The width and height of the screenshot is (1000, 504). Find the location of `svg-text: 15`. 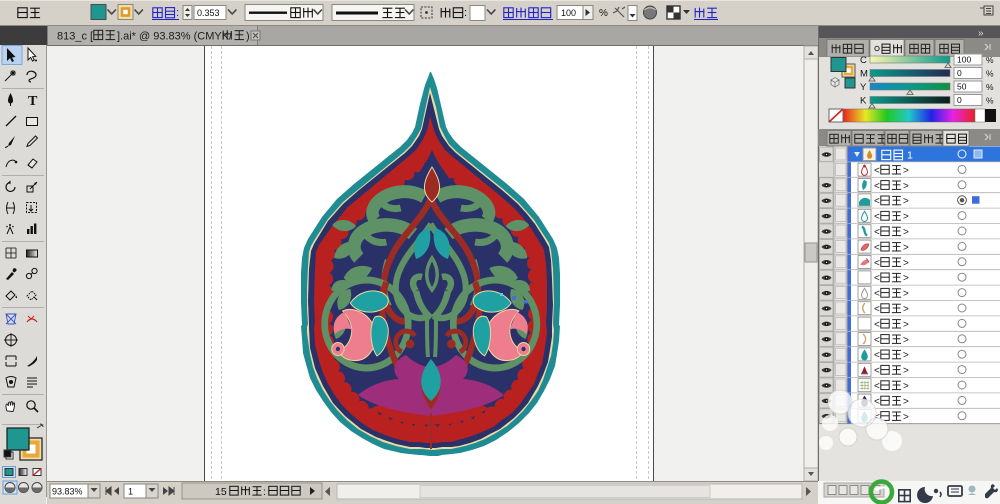

svg-text: 15 is located at coordinates (221, 492).